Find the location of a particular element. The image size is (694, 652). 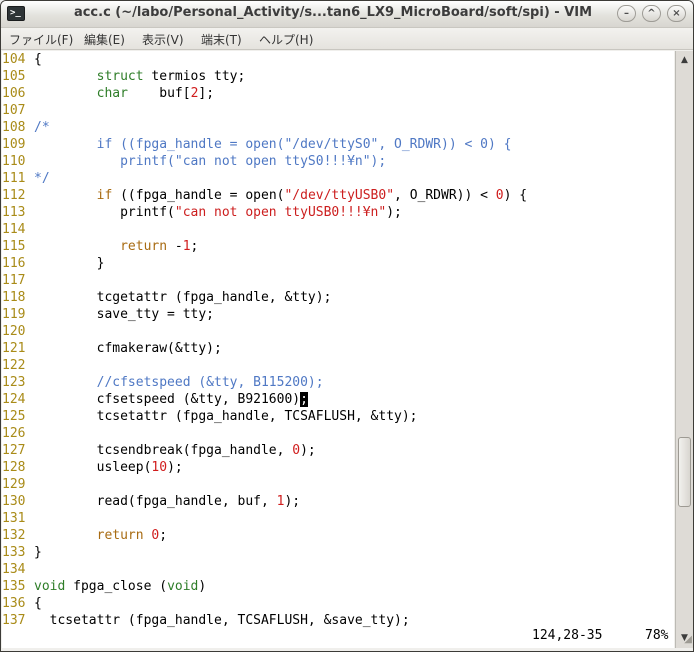

code-line: 121 cfmakeraw(&tty); is located at coordinates (112, 348).